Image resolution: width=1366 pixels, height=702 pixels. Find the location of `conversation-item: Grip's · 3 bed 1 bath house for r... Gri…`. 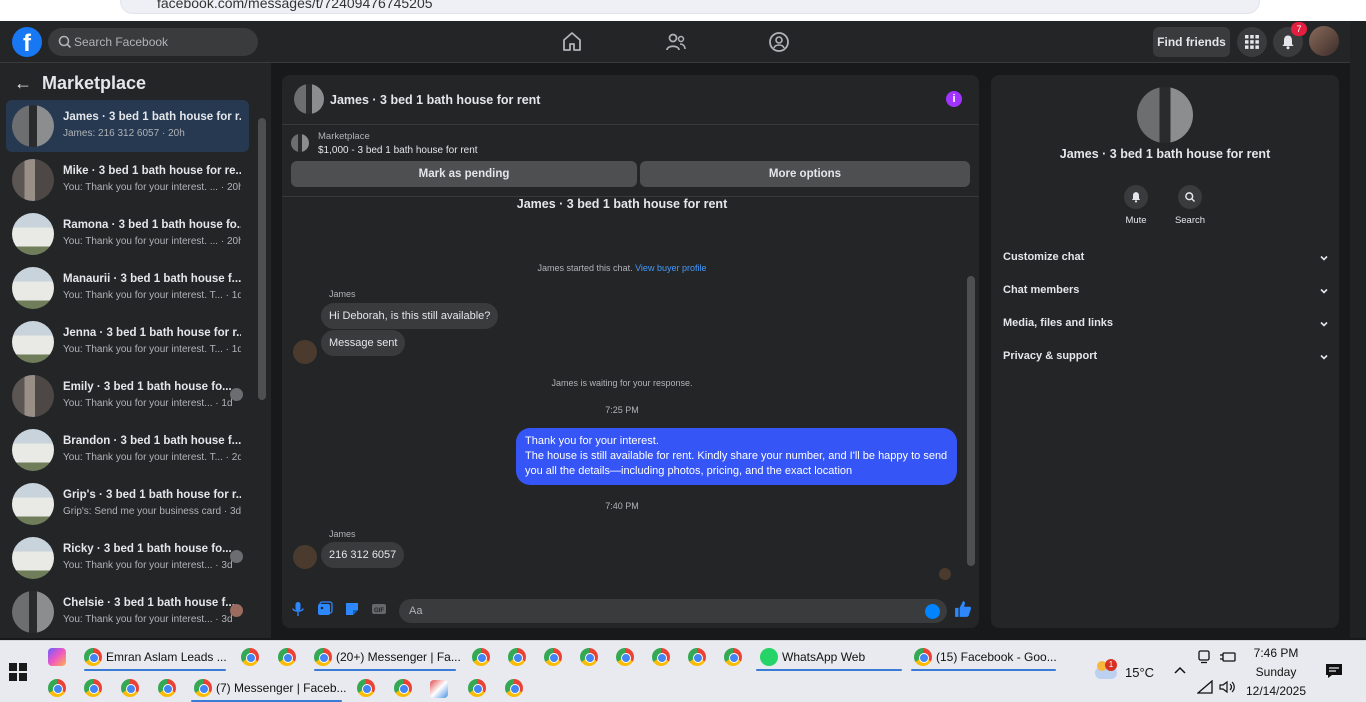

conversation-item: Grip's · 3 bed 1 bath house for r... Gri… is located at coordinates (127, 504).